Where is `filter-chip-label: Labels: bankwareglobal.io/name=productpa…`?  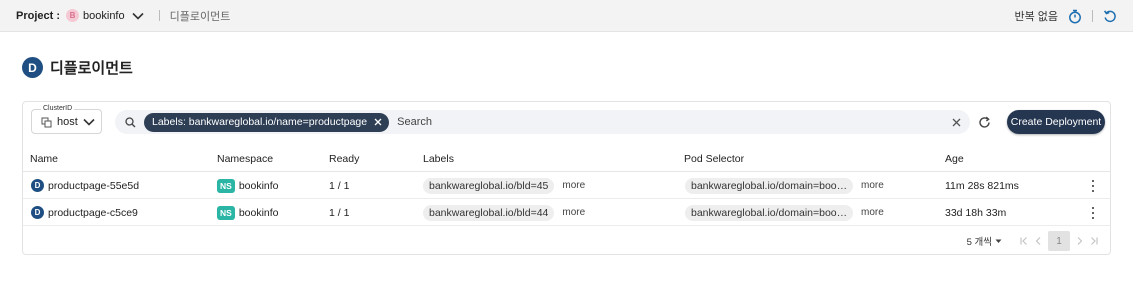 filter-chip-label: Labels: bankwareglobal.io/name=productpa… is located at coordinates (260, 122).